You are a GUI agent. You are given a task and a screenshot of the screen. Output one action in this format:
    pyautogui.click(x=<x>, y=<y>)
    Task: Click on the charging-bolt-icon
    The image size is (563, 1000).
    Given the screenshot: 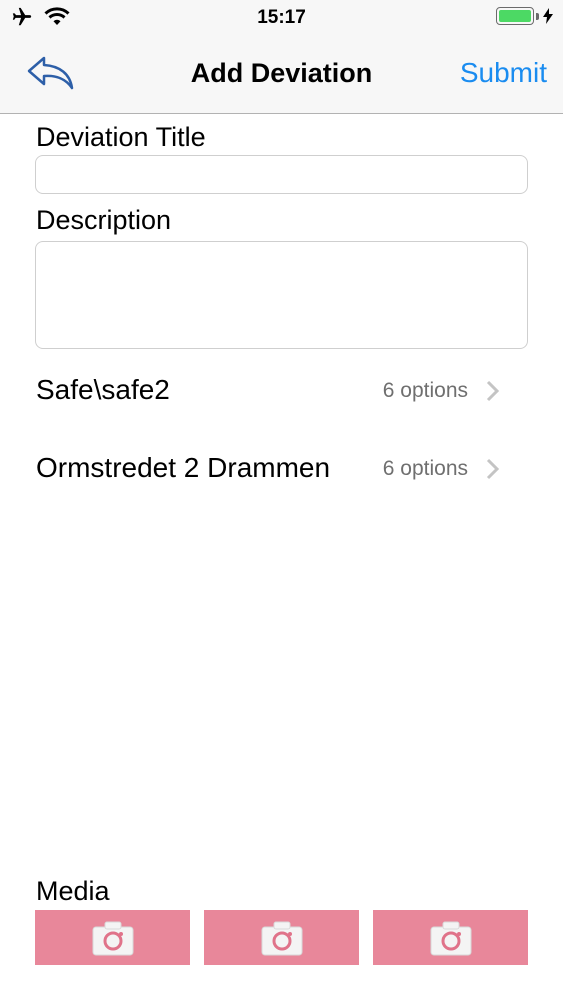 What is the action you would take?
    pyautogui.click(x=548, y=16)
    